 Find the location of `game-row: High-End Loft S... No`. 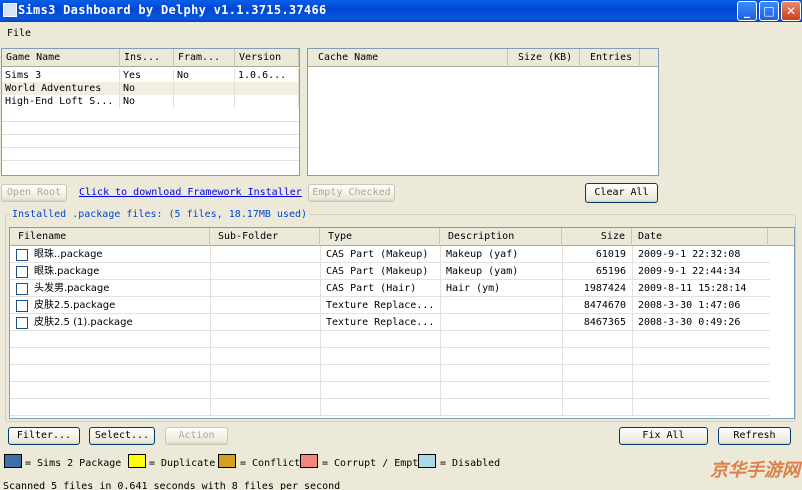

game-row: High-End Loft S... No is located at coordinates (150, 101).